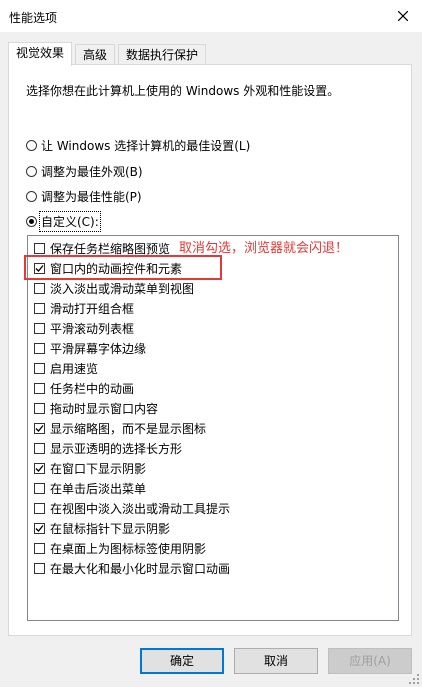  Describe the element at coordinates (183, 91) in the screenshot. I see `description-text: 选择你想在此计算机上使用的 Windows 外观和性能设置。` at that location.